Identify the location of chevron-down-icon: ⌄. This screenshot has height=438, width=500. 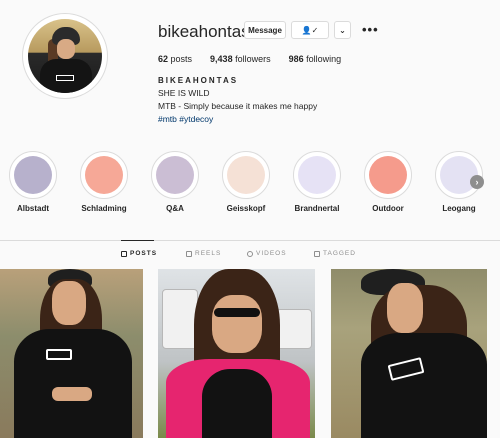
(342, 30).